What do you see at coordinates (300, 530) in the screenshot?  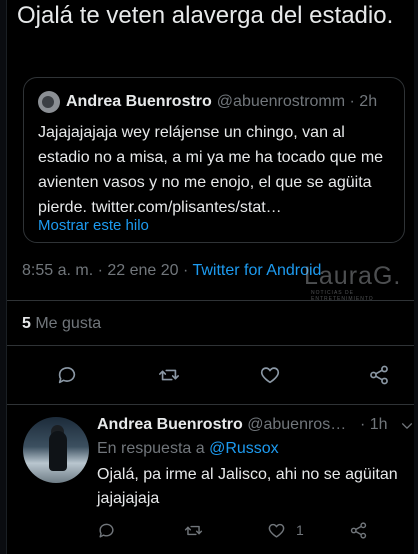 I see `reply-like-count: 1` at bounding box center [300, 530].